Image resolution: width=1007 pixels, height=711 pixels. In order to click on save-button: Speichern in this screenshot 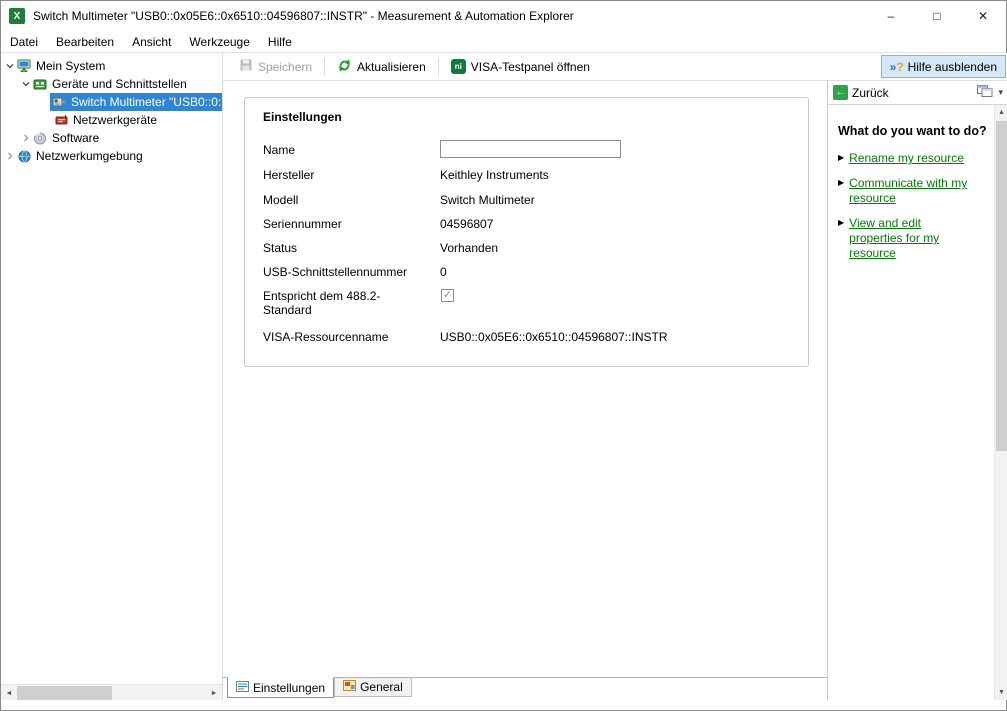, I will do `click(275, 67)`.